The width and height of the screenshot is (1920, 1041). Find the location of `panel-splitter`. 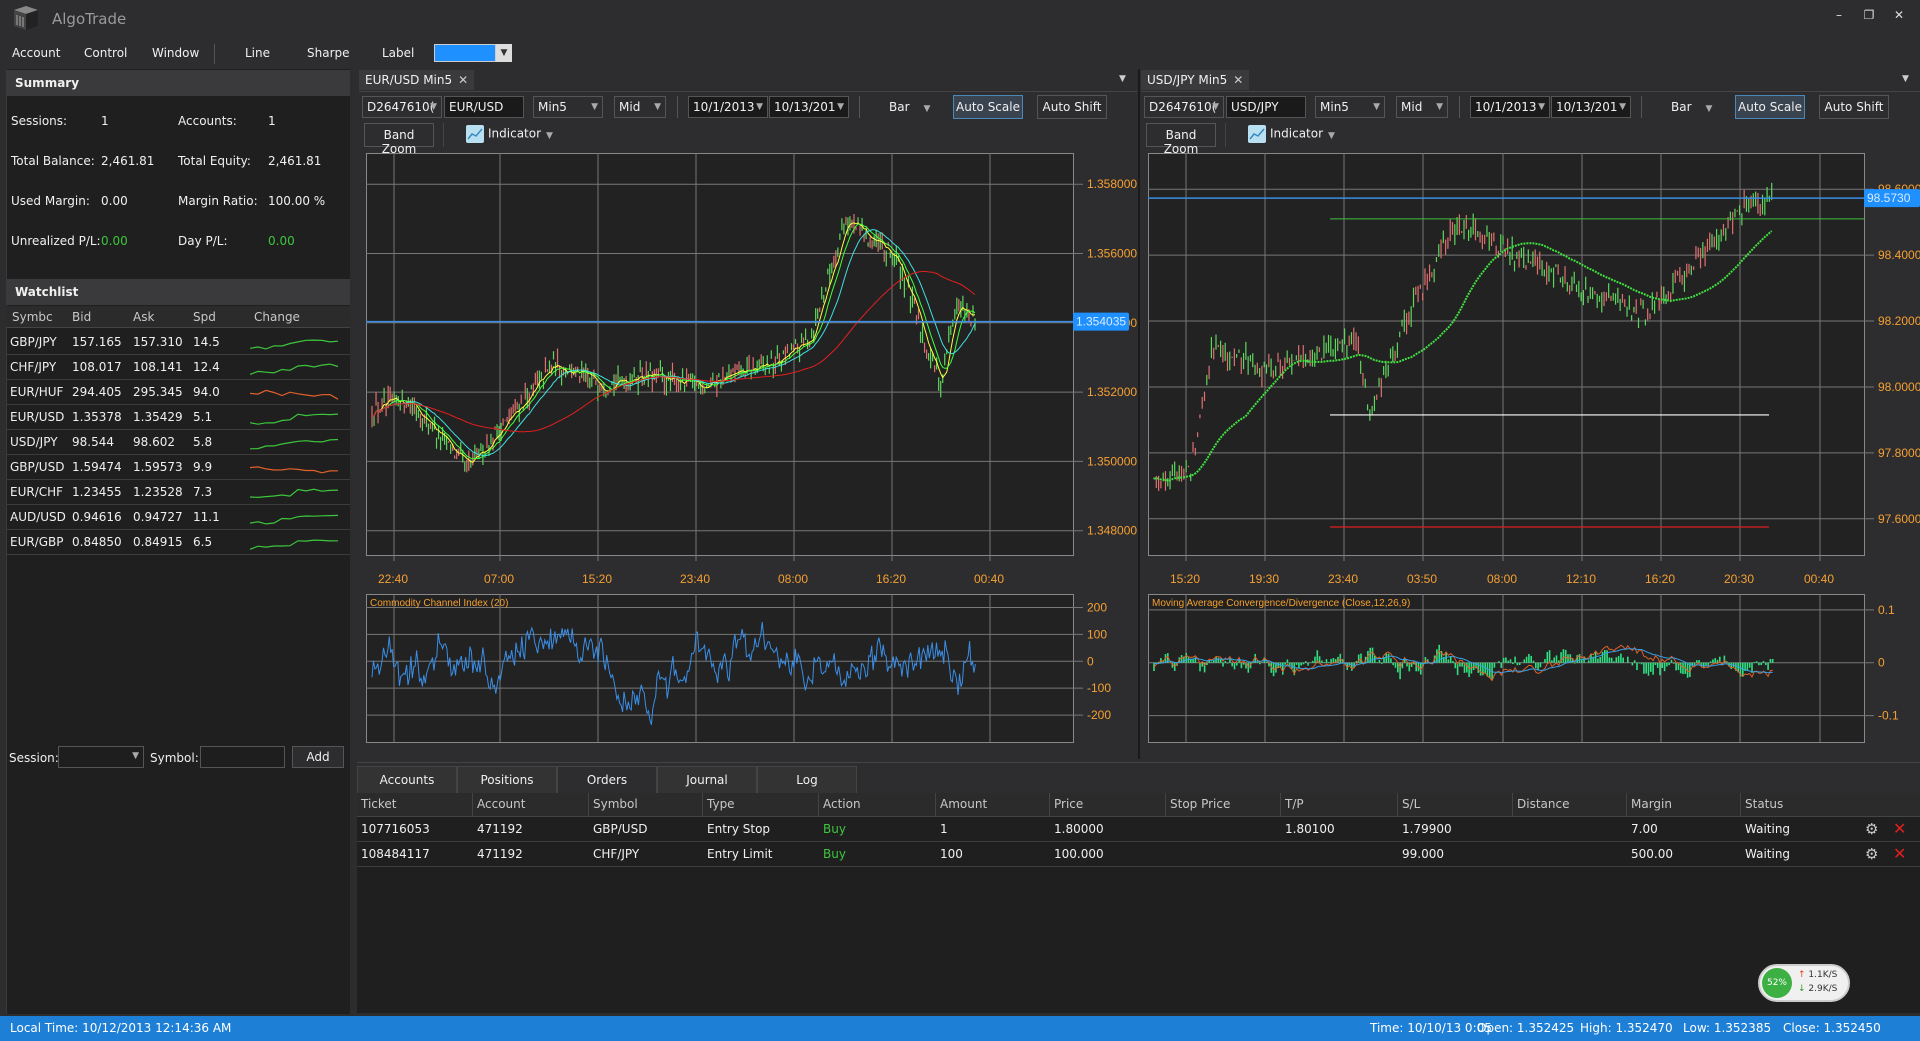

panel-splitter is located at coordinates (1139, 414).